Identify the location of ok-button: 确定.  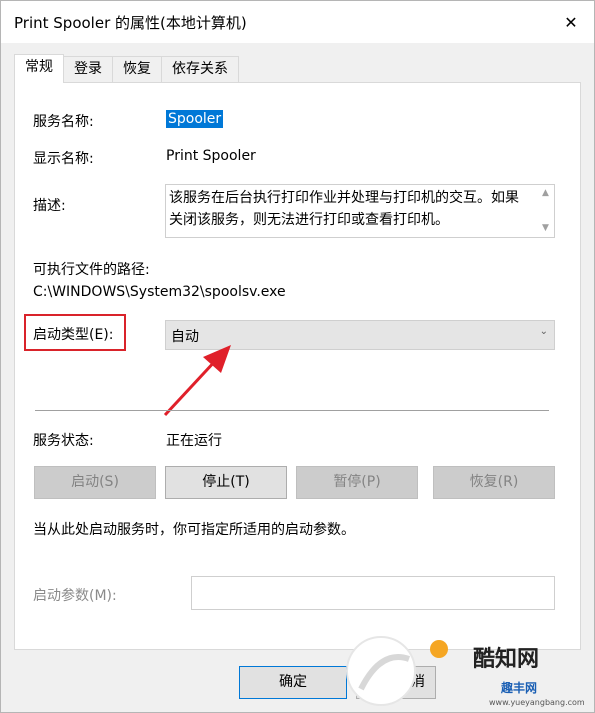
(293, 682).